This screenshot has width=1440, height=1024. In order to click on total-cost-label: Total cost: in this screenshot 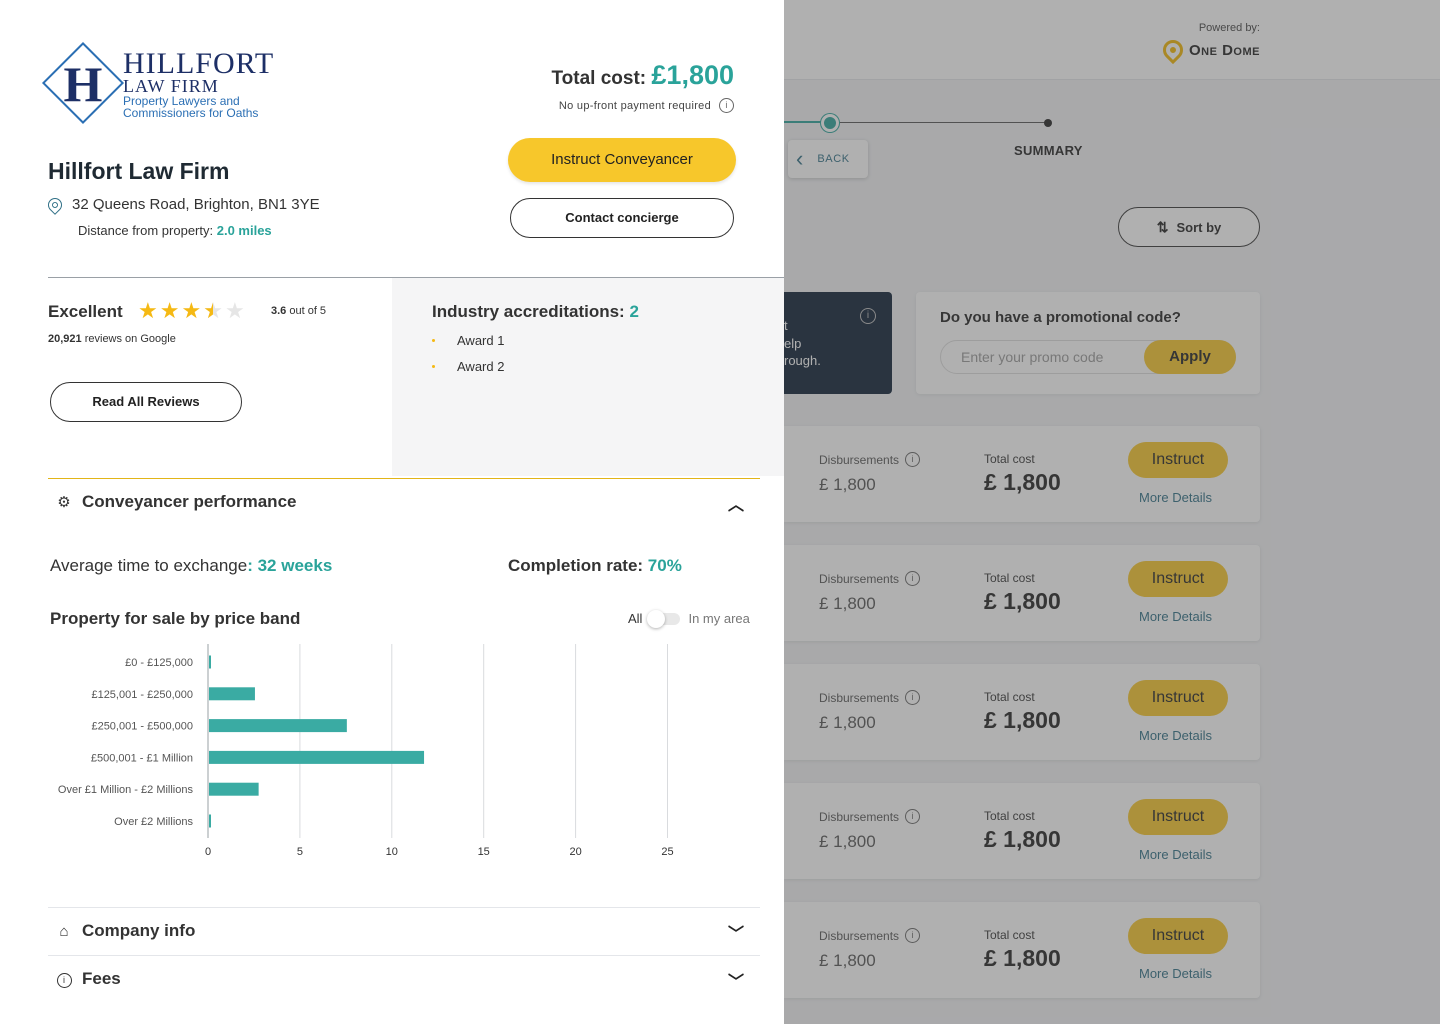, I will do `click(599, 78)`.